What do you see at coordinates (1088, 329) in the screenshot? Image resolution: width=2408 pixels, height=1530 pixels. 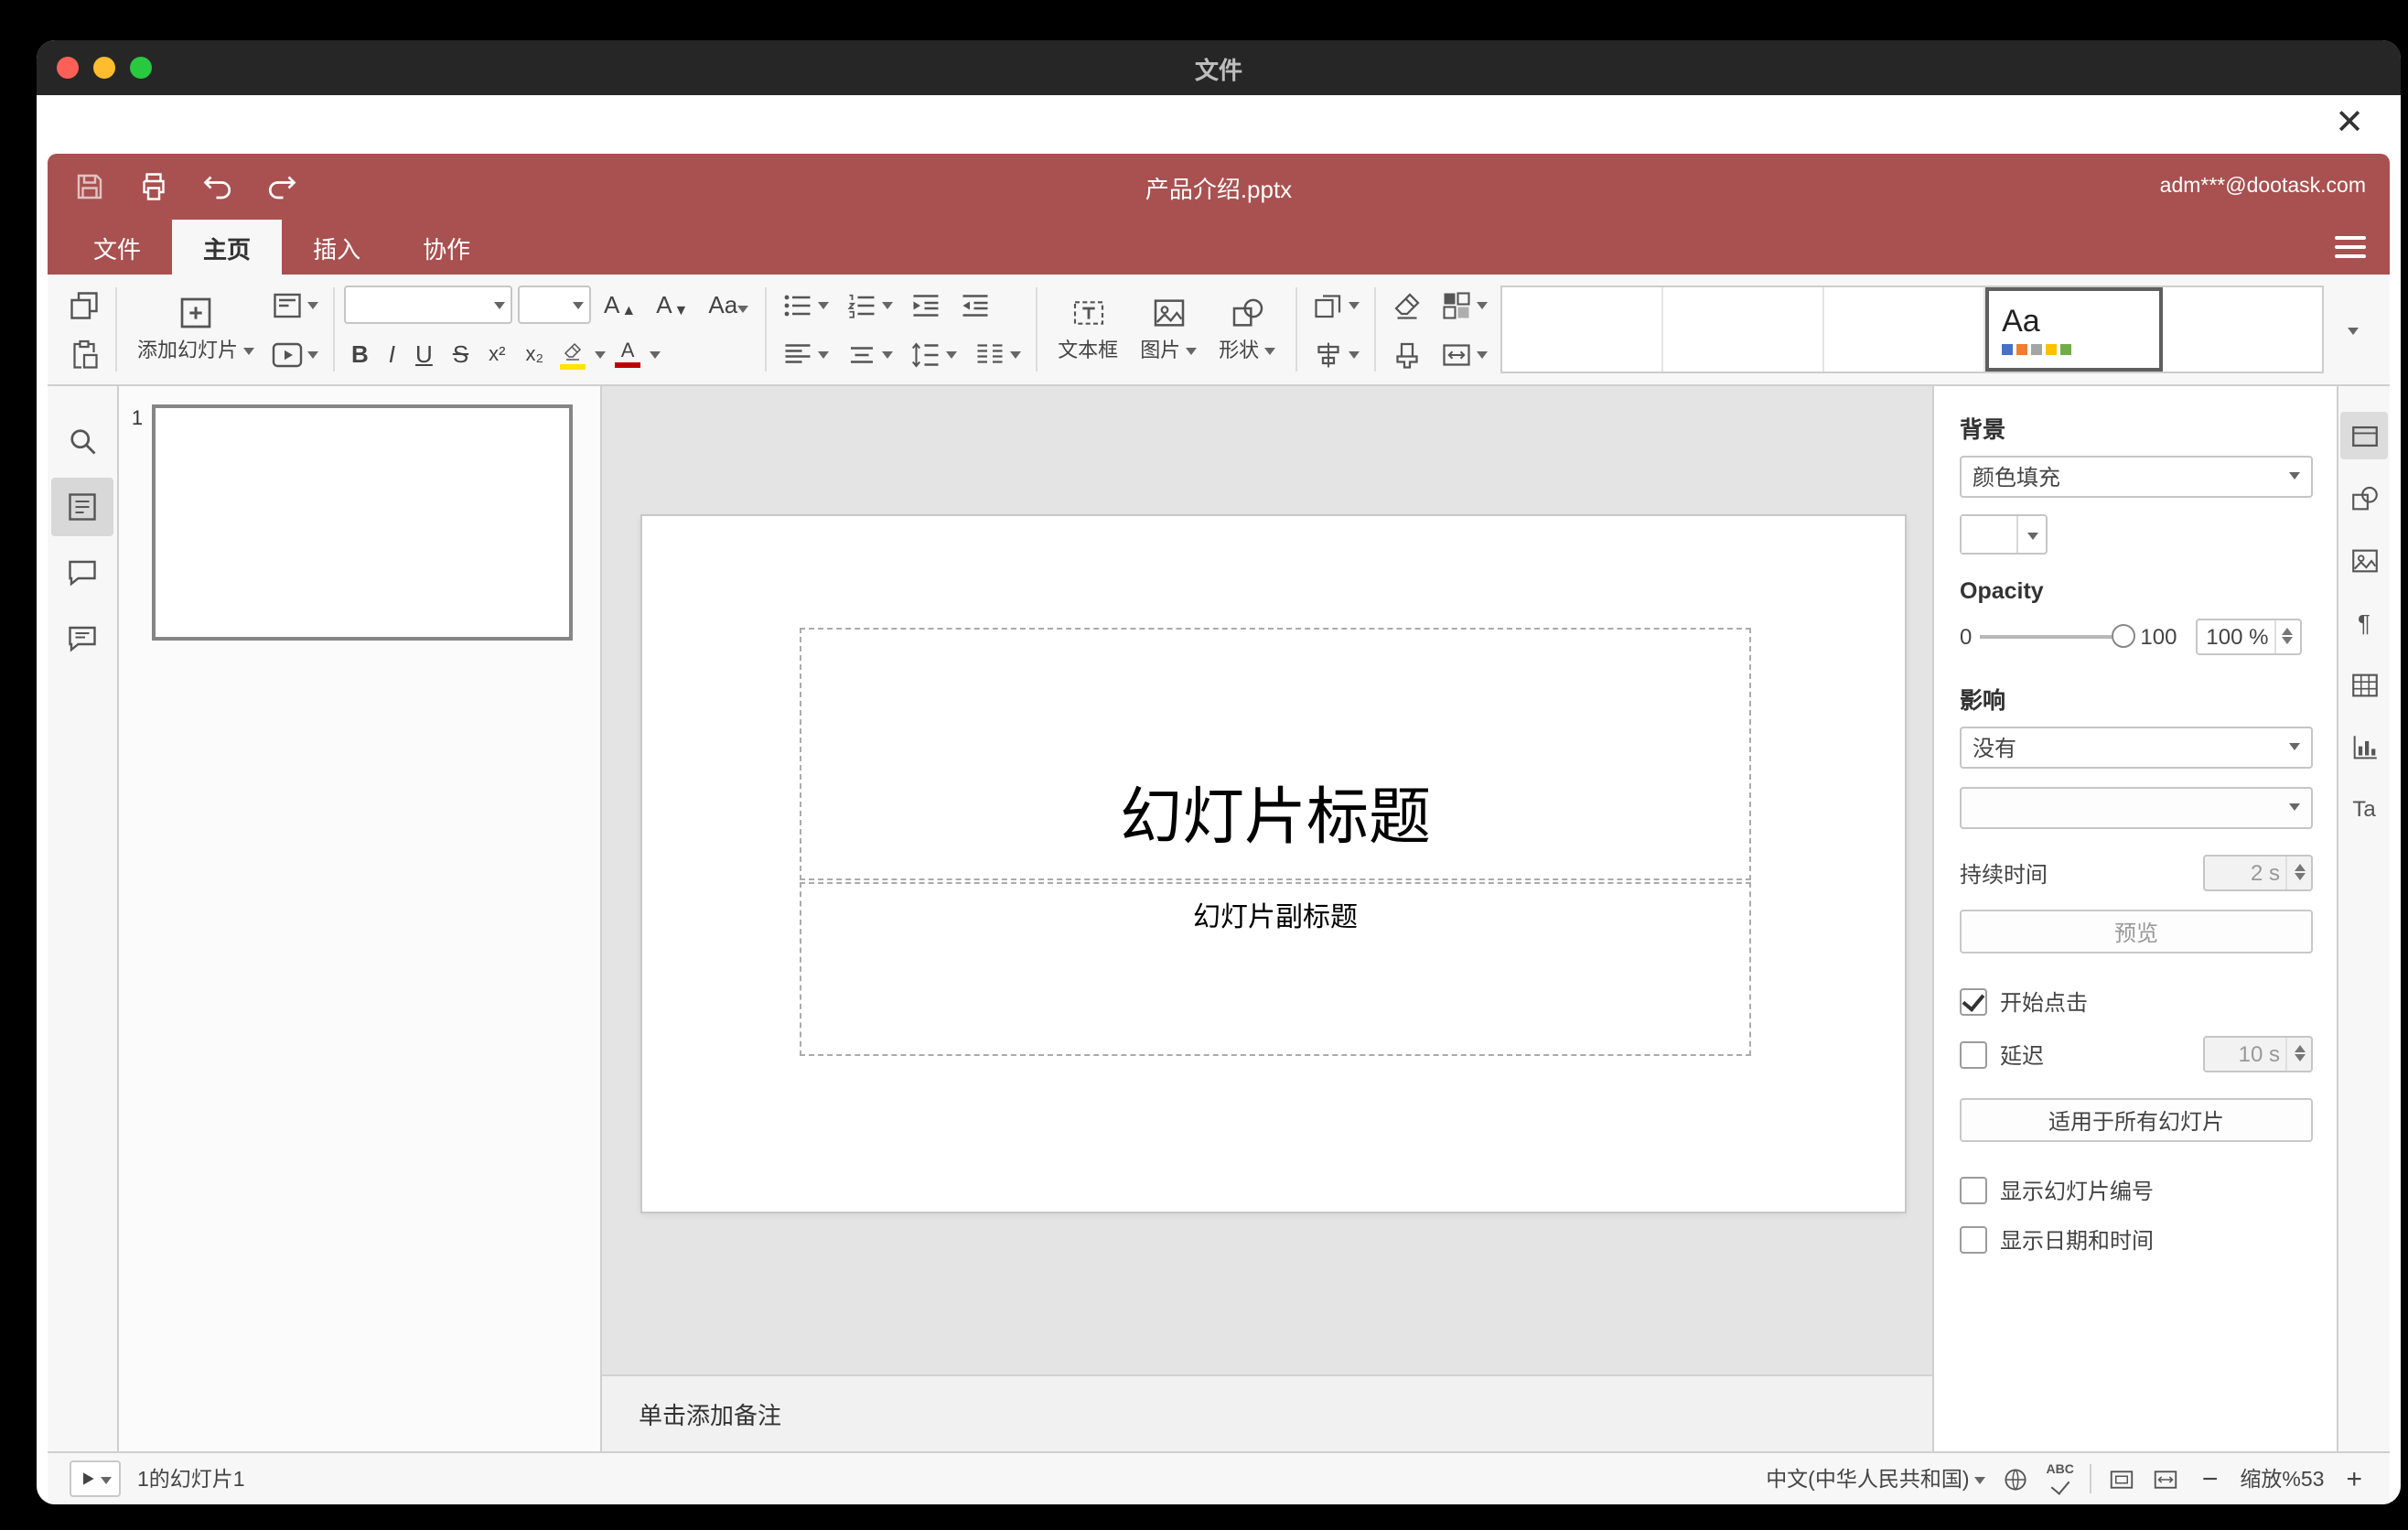 I see `insert-textbox-button: 文本框` at bounding box center [1088, 329].